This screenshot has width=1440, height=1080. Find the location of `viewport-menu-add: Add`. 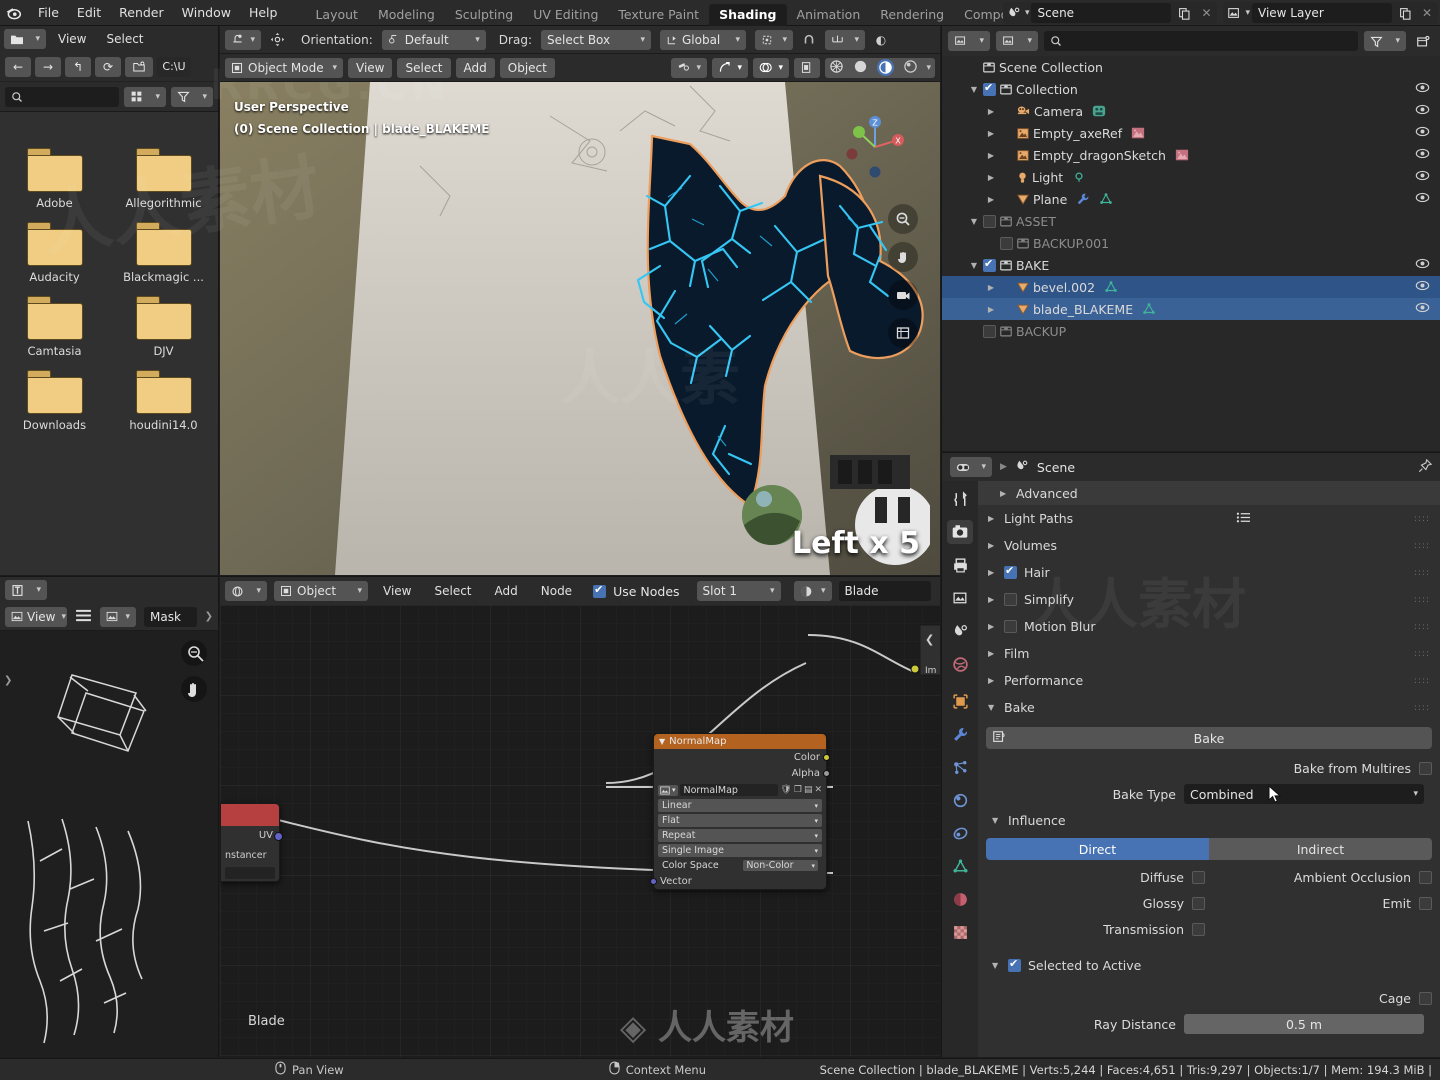

viewport-menu-add: Add is located at coordinates (475, 67).